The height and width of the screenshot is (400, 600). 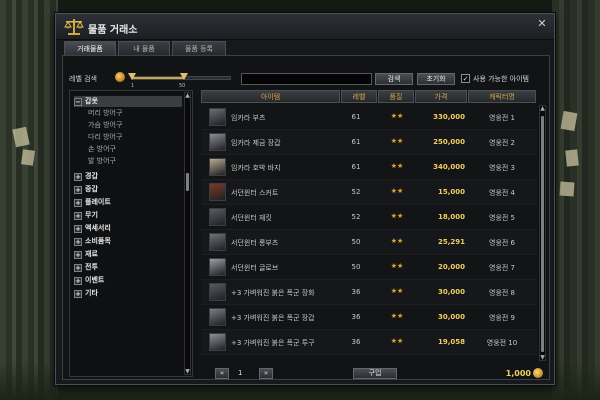 I want to click on table-row: 서던윈터 스커트 52 ★★ 15,000 영웅전 4, so click(x=369, y=192).